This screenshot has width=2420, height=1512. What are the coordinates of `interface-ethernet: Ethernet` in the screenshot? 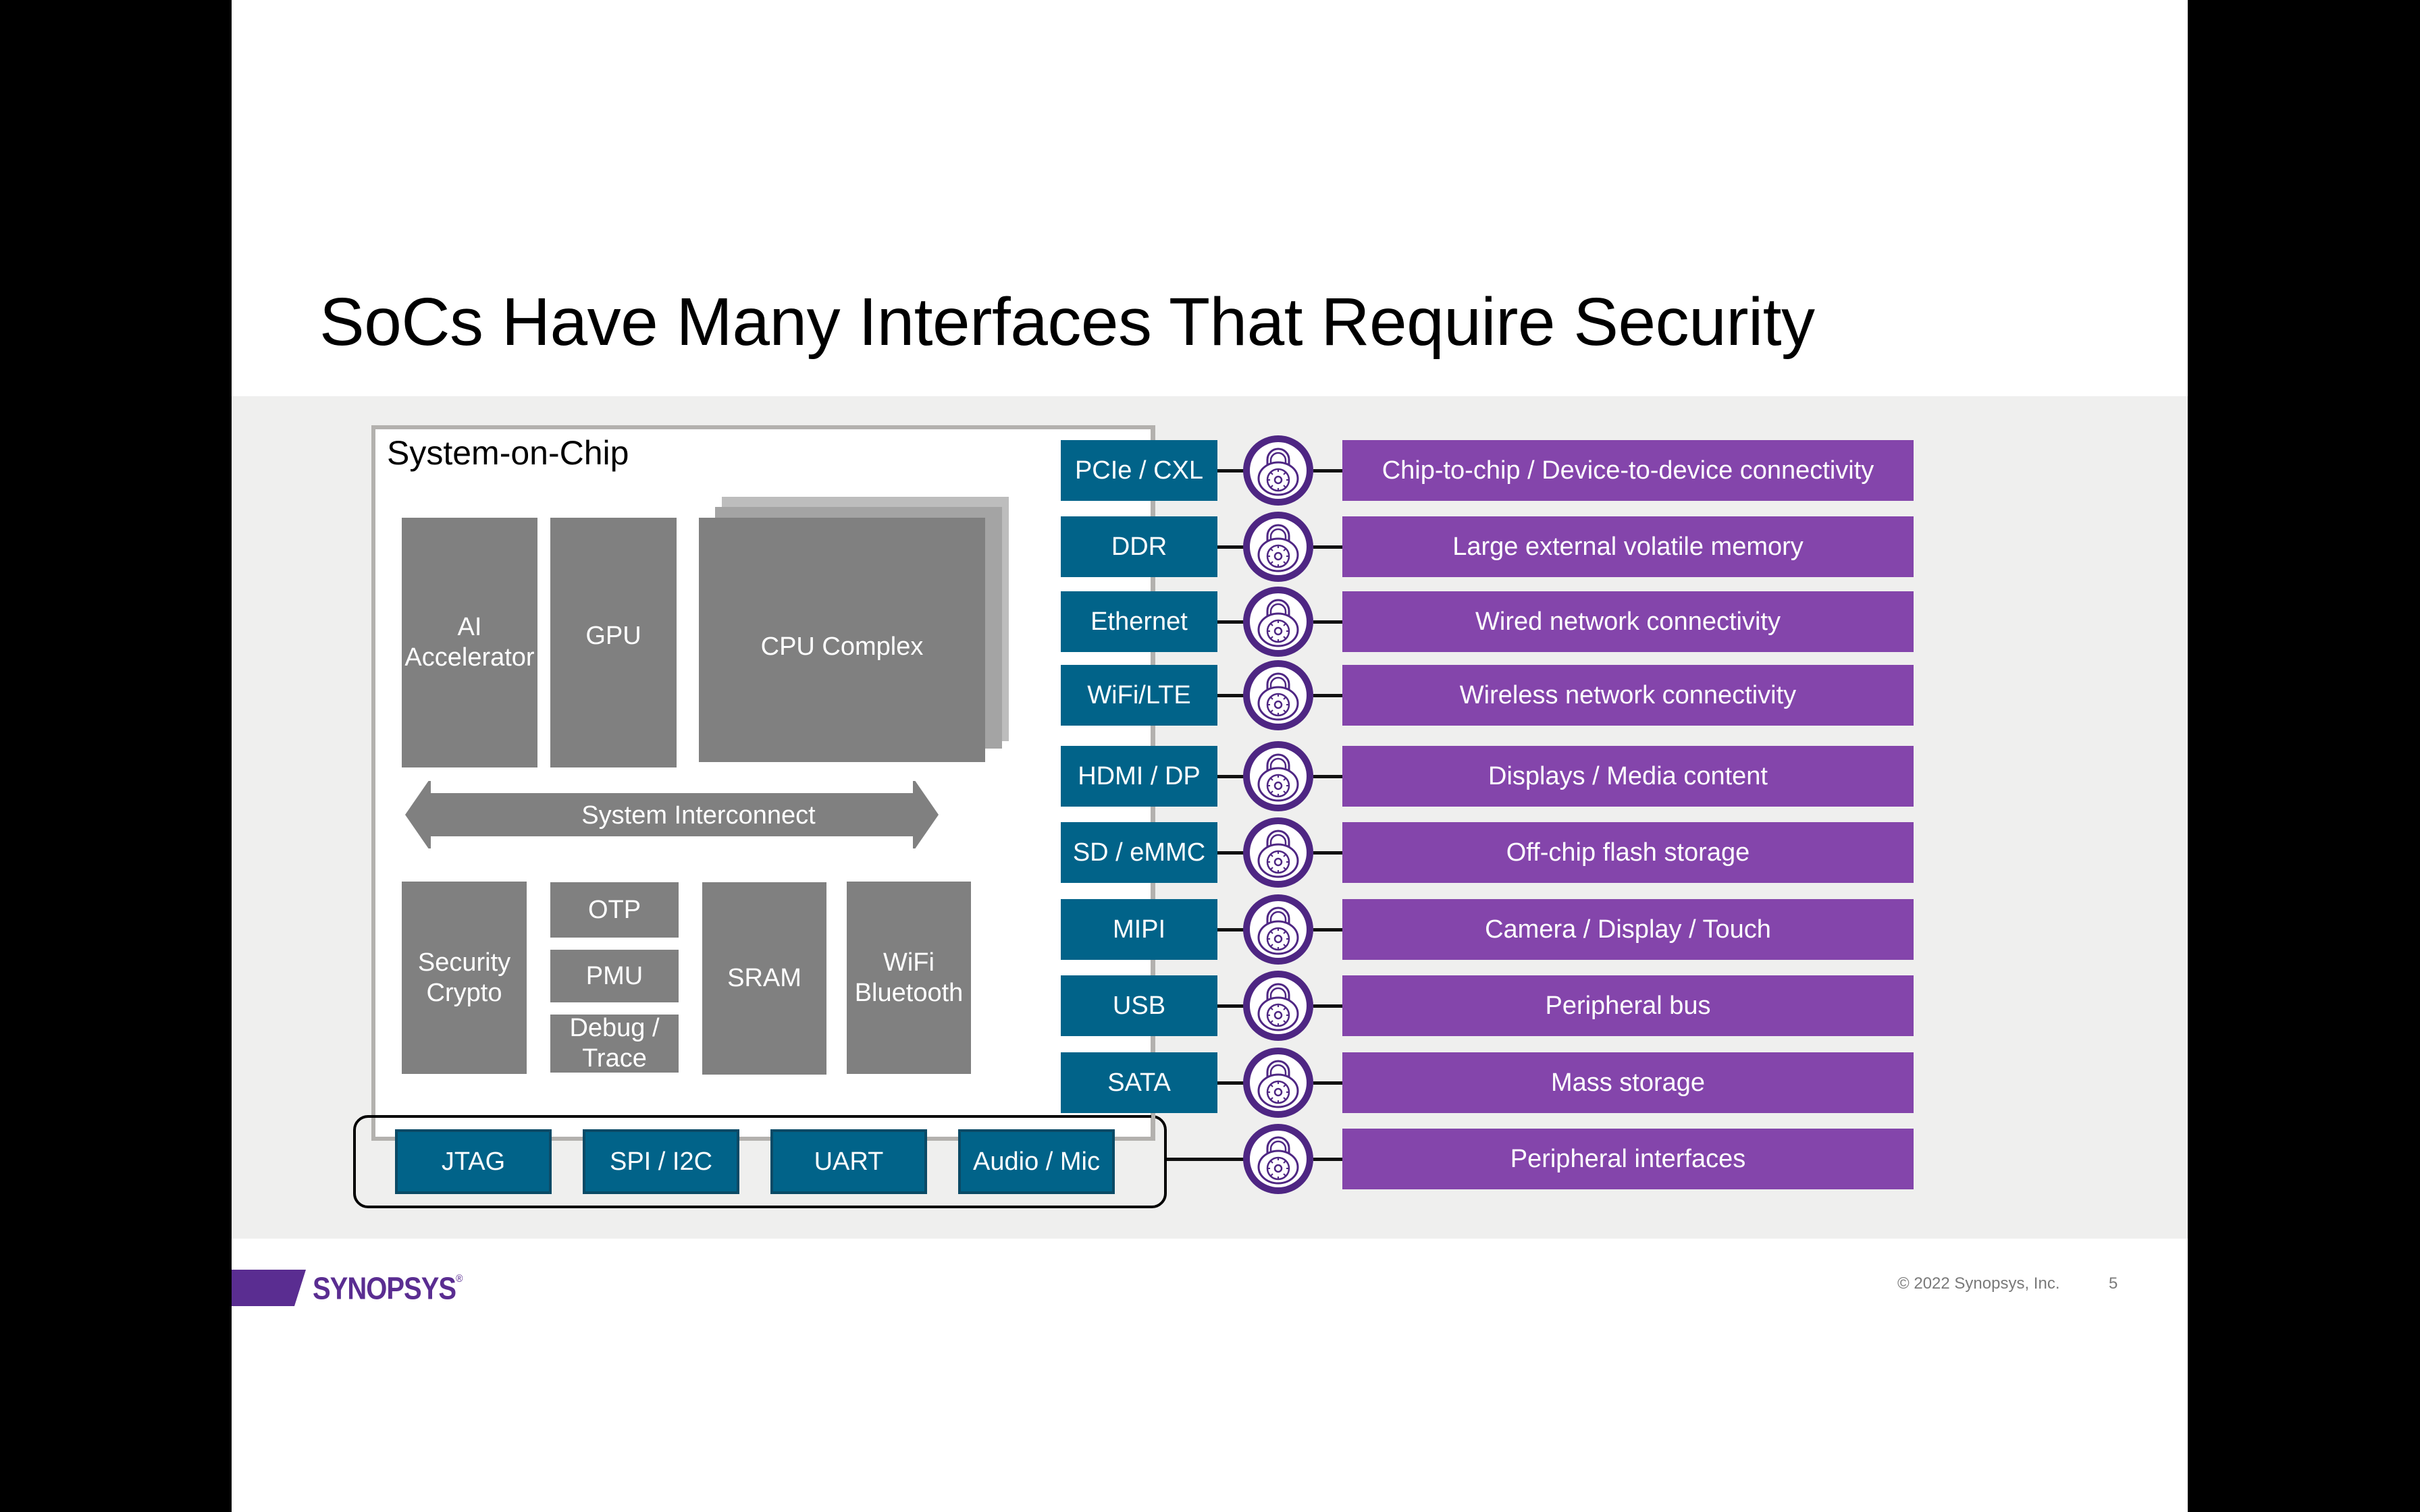 It's located at (1139, 621).